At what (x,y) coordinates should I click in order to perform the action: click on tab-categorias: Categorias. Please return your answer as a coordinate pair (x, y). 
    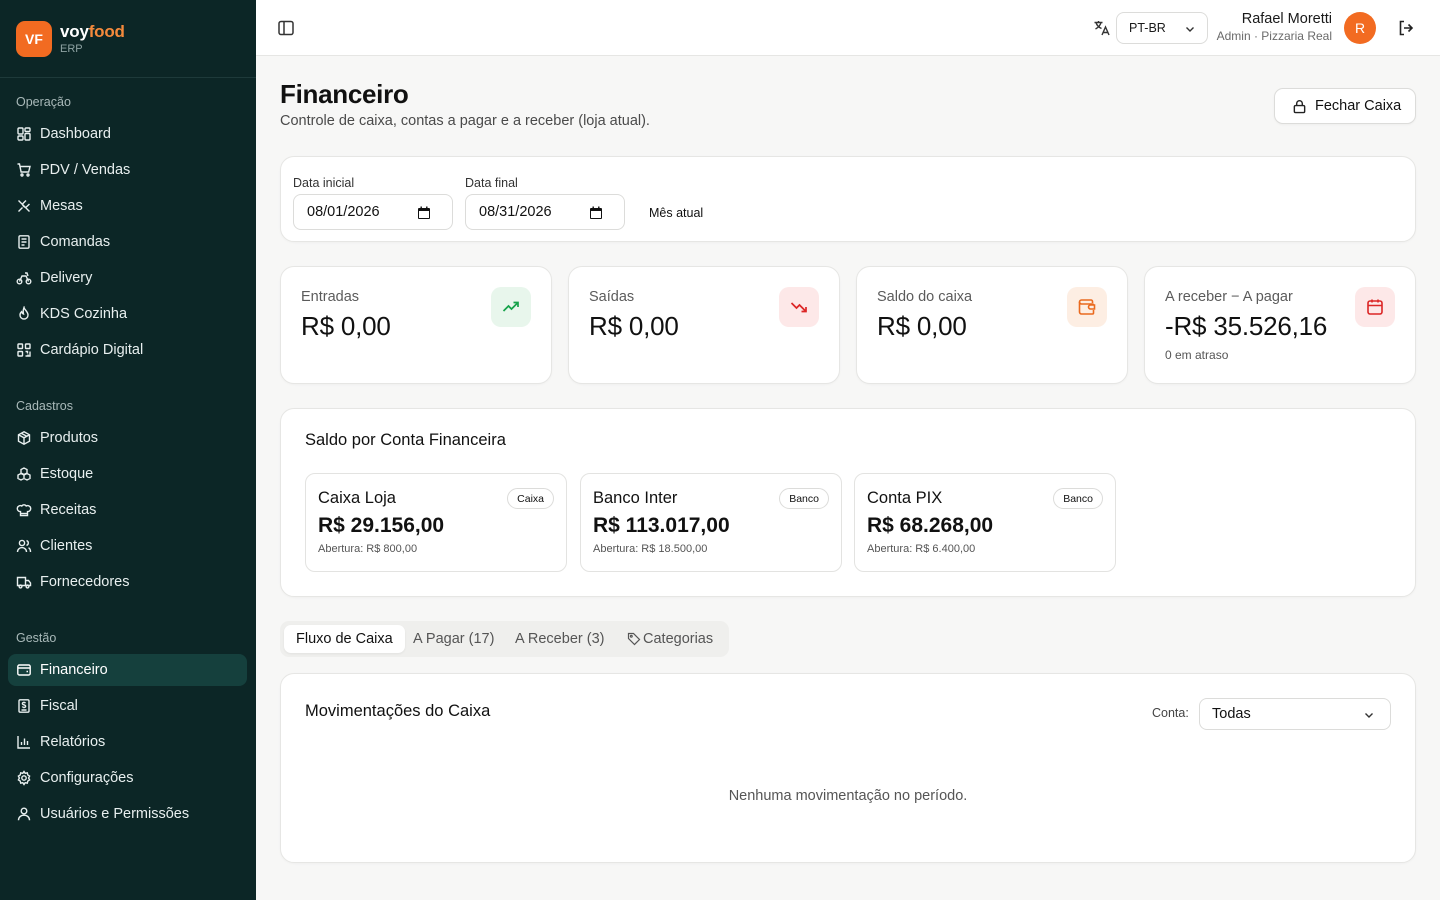
    Looking at the image, I should click on (670, 639).